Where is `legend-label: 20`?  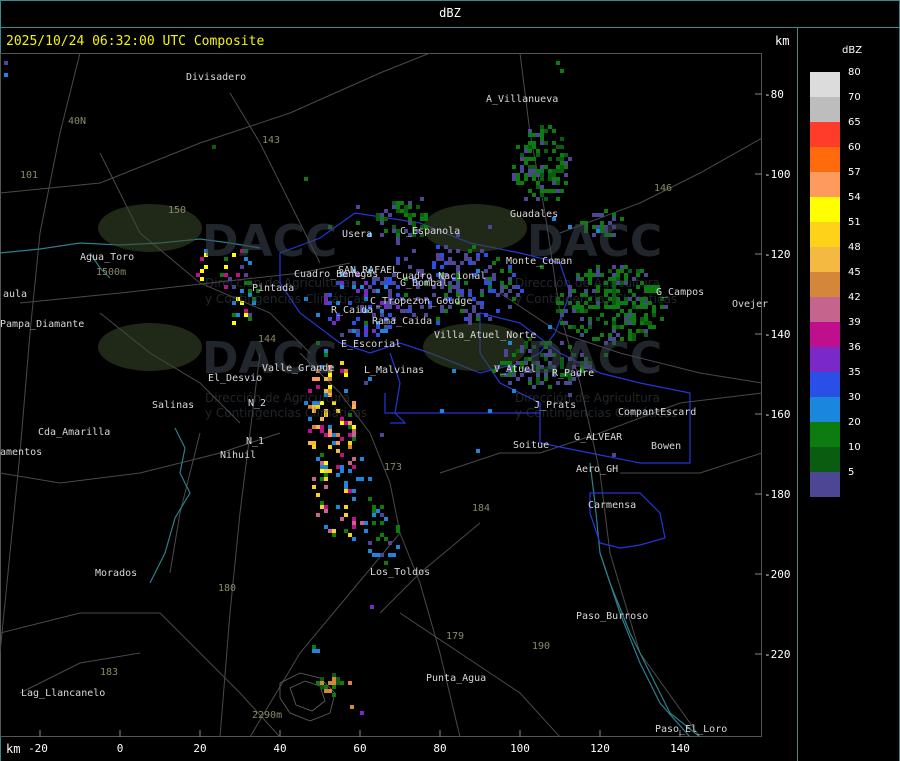 legend-label: 20 is located at coordinates (854, 422).